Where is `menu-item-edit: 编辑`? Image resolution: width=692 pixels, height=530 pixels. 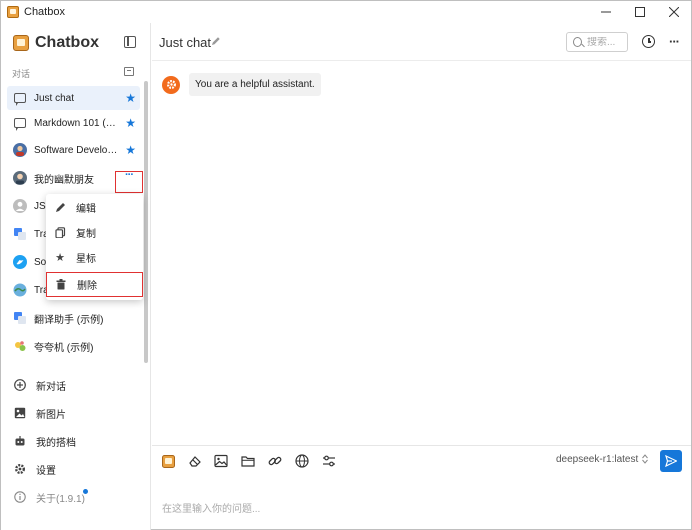 menu-item-edit: 编辑 is located at coordinates (94, 207).